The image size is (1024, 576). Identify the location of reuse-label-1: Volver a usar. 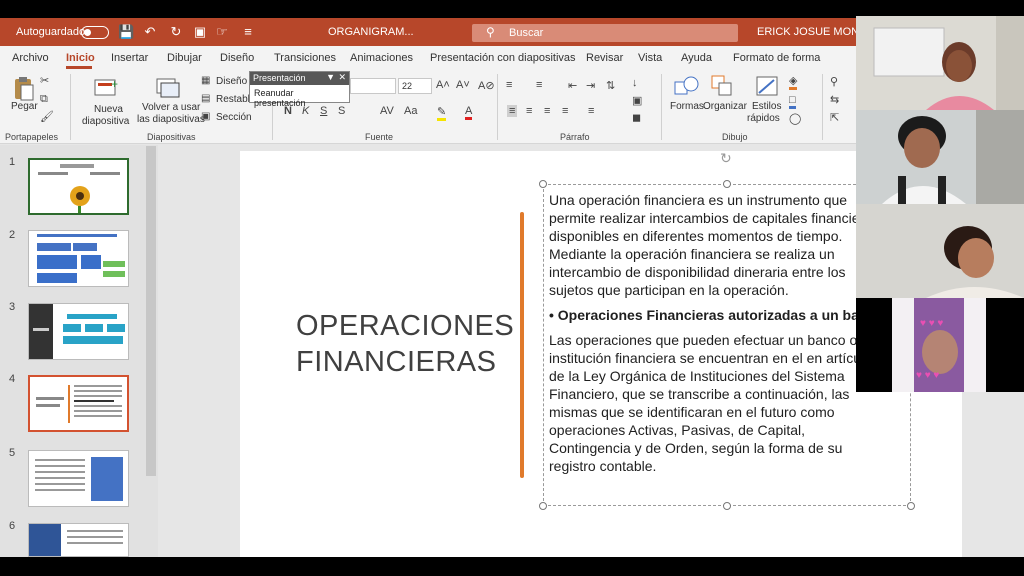
(171, 107).